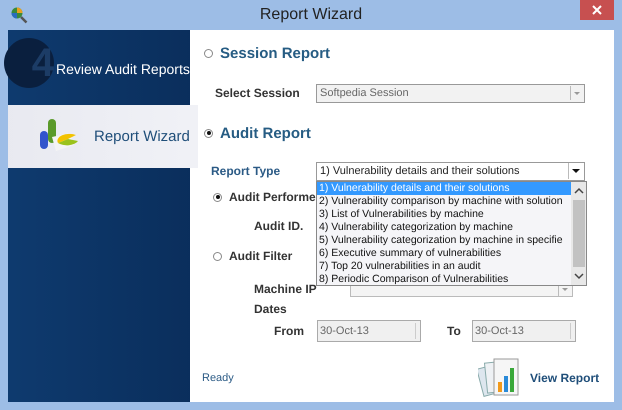 This screenshot has height=410, width=622. Describe the element at coordinates (444, 266) in the screenshot. I see `dropdown-option: 7) Top 20 vulnerabilities in an audit` at that location.